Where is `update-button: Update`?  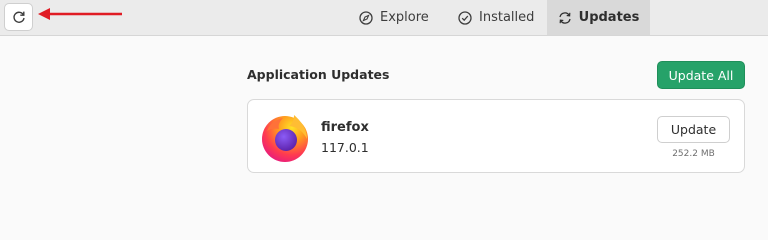 update-button: Update is located at coordinates (693, 129).